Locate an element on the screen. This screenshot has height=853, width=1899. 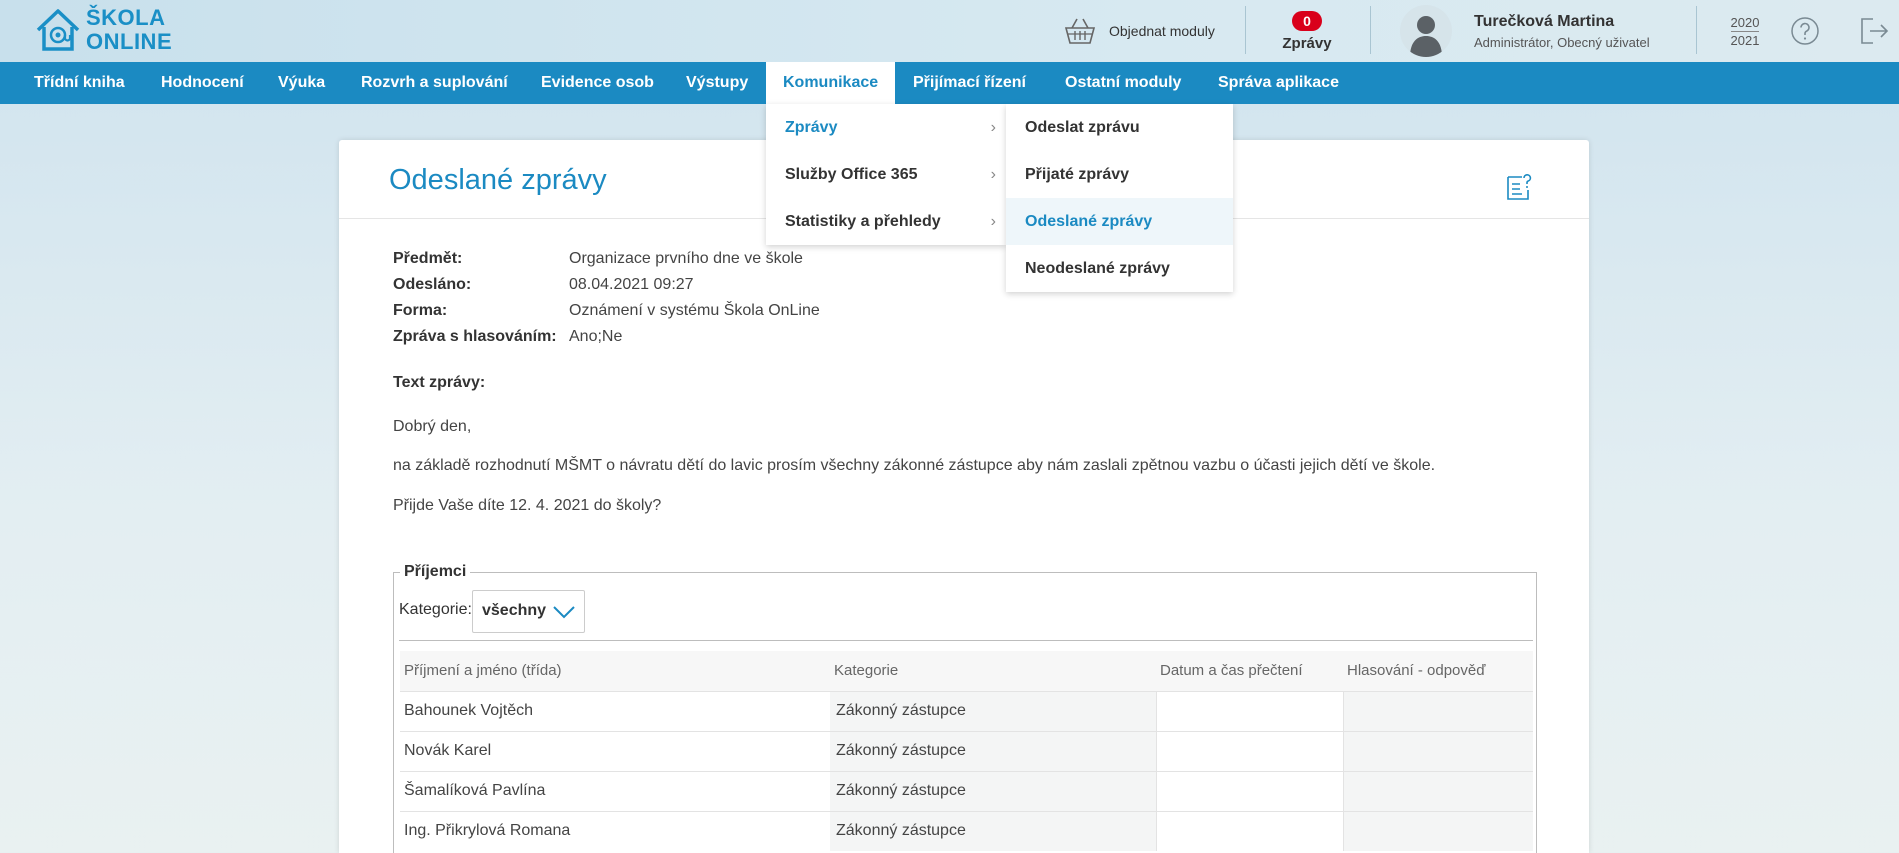
column-header-vote: Hlasování - odpověď is located at coordinates (1438, 671).